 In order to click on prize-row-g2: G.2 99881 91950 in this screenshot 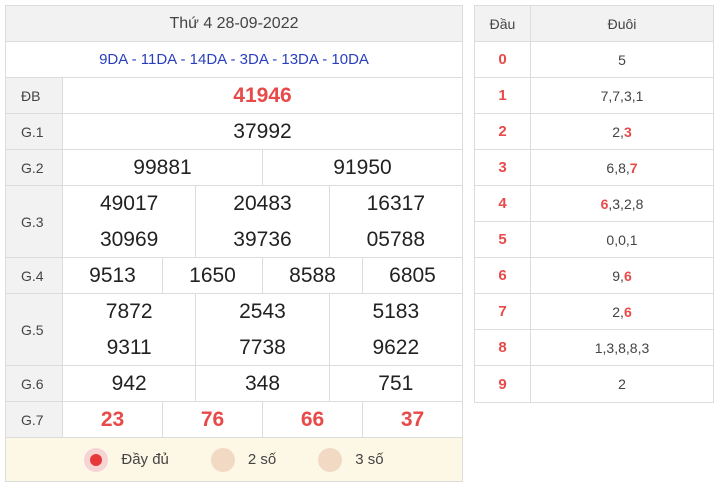, I will do `click(234, 168)`.